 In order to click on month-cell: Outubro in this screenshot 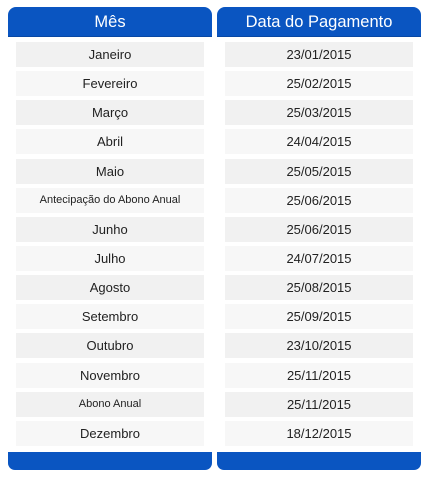, I will do `click(110, 346)`.